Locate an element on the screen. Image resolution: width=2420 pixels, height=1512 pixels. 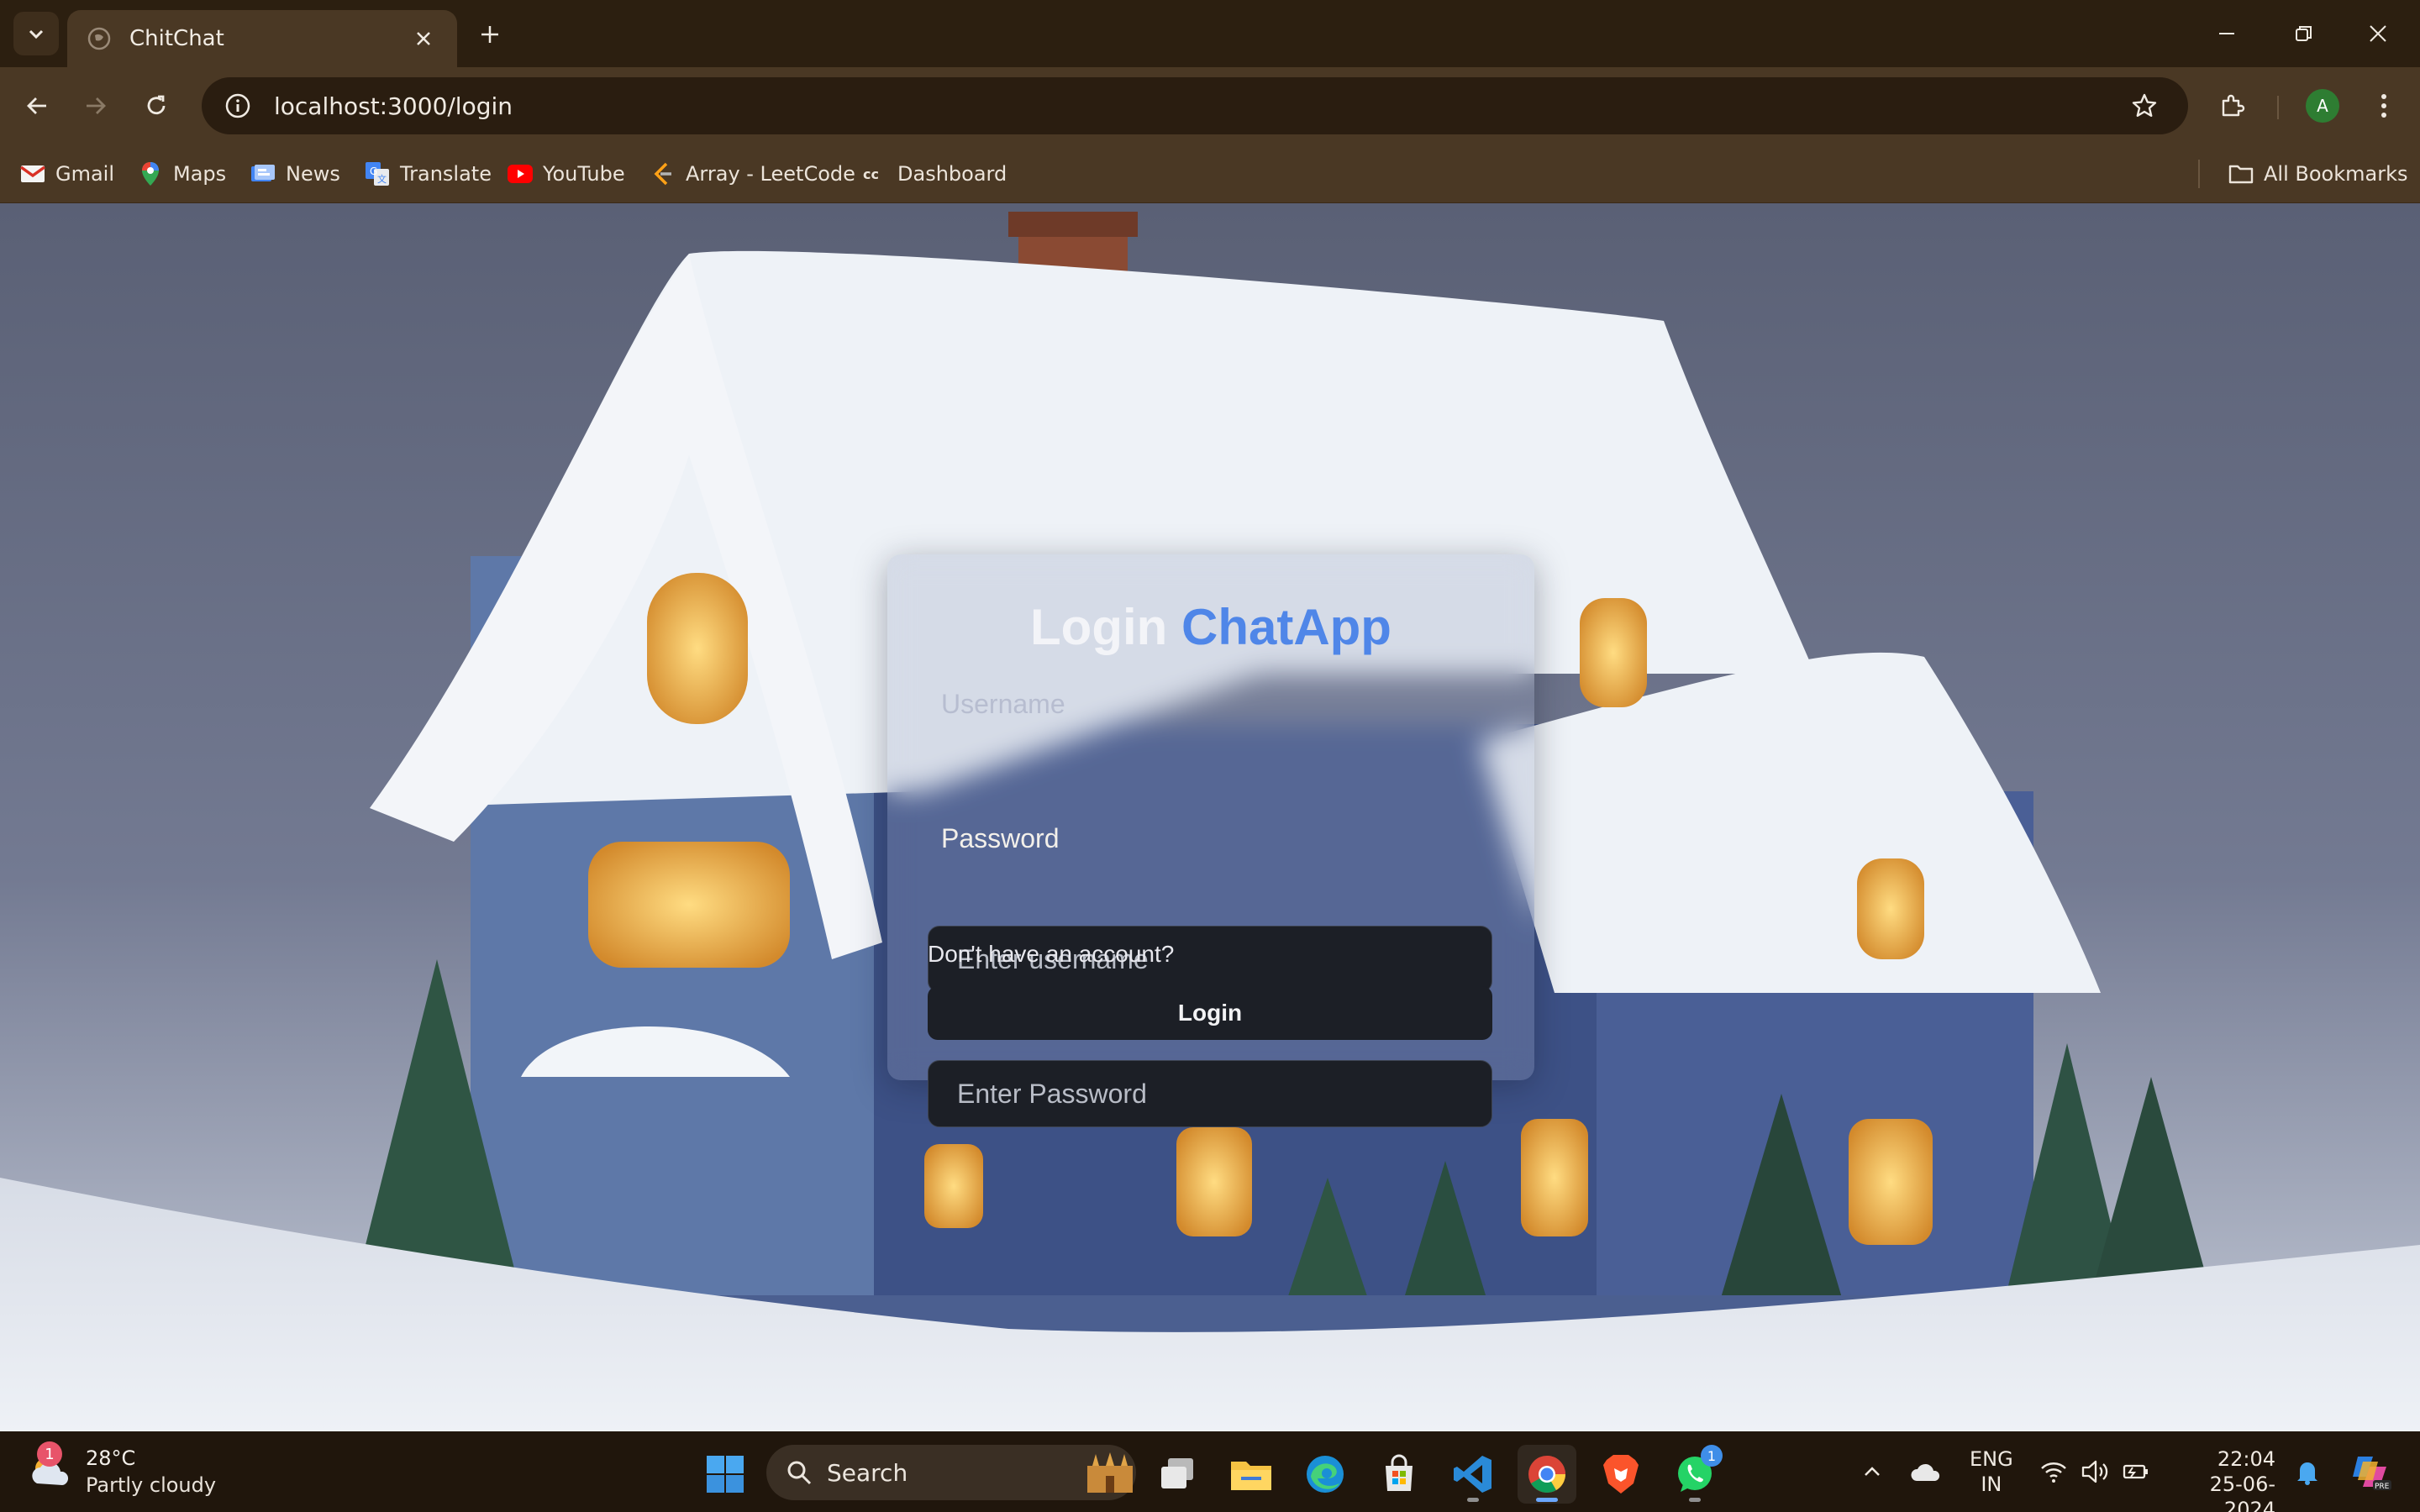
back-button is located at coordinates (37, 106).